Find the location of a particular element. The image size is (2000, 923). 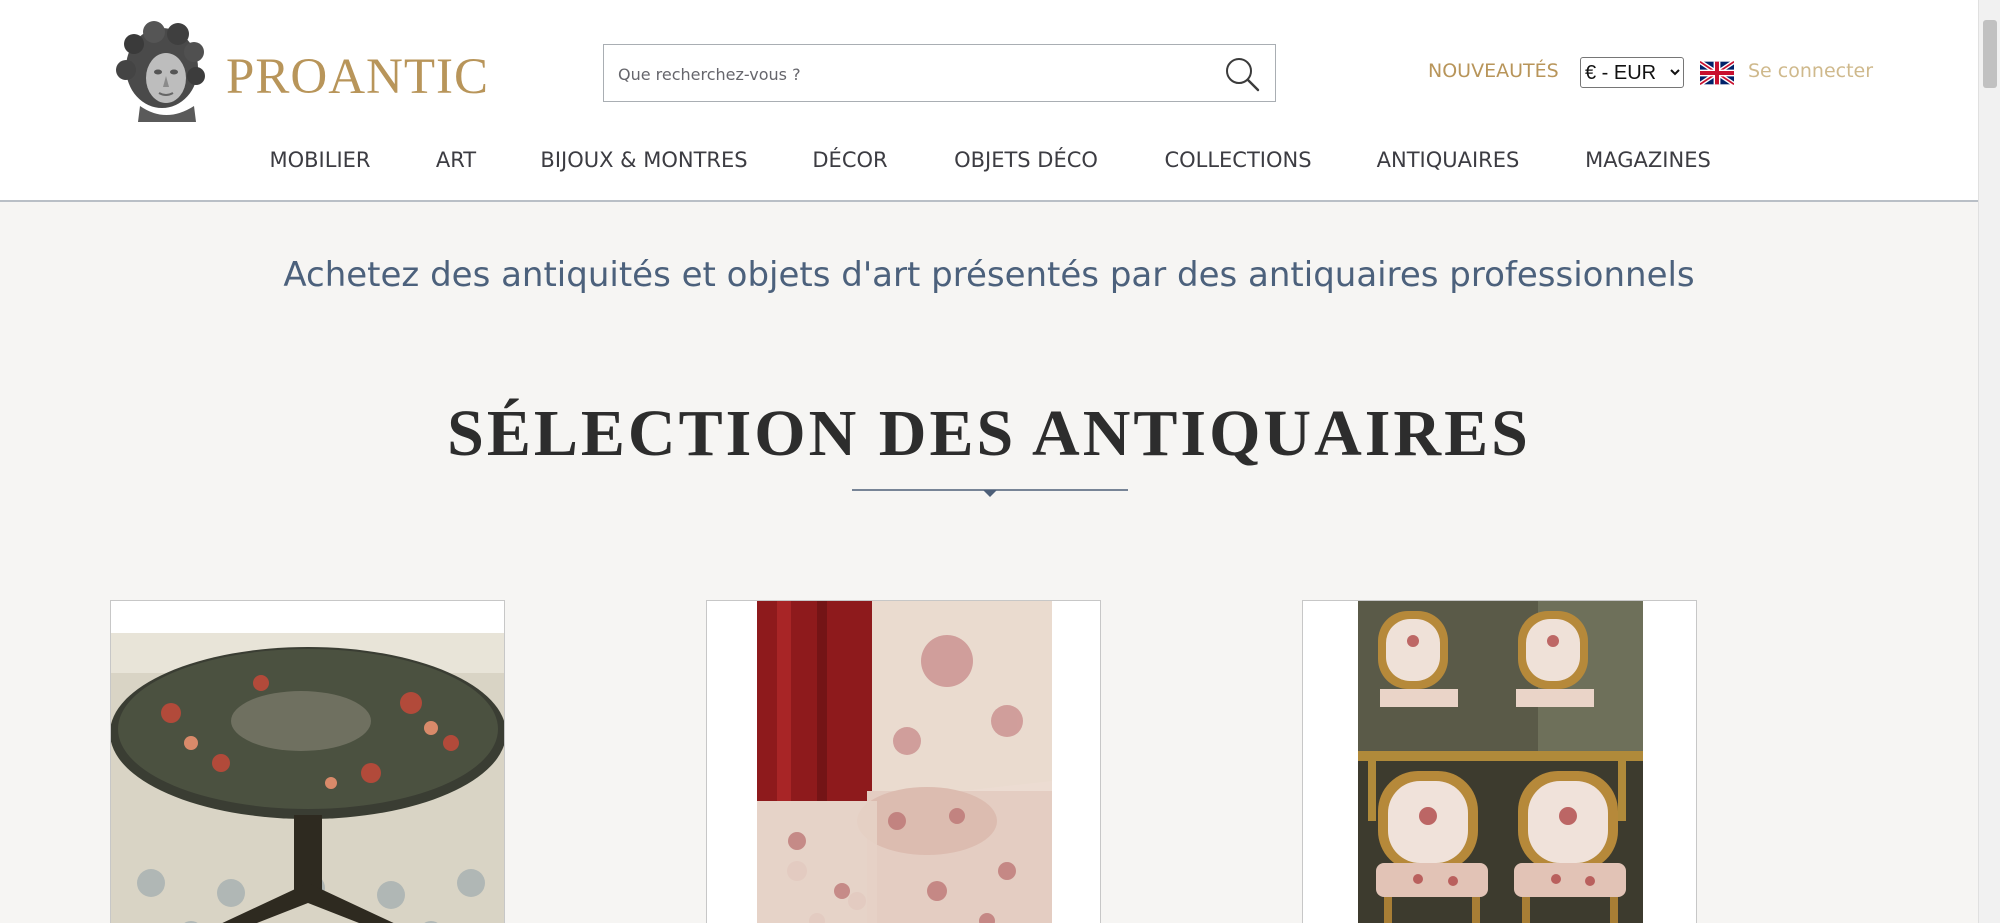

nav-item-decor: DÉCOR is located at coordinates (849, 160).